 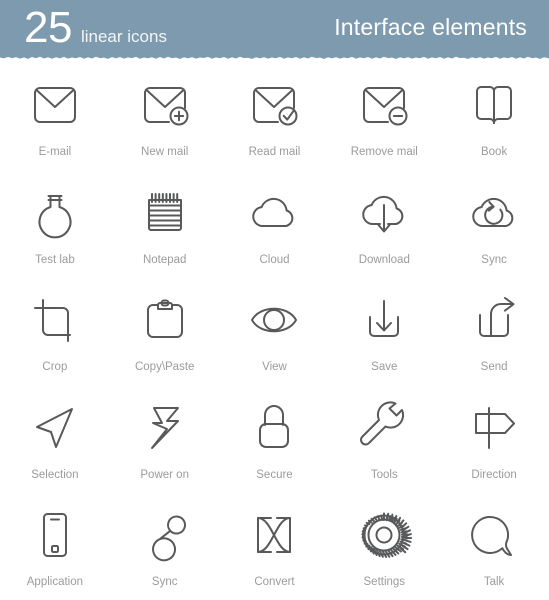 What do you see at coordinates (384, 152) in the screenshot?
I see `icon-label: Remove mail` at bounding box center [384, 152].